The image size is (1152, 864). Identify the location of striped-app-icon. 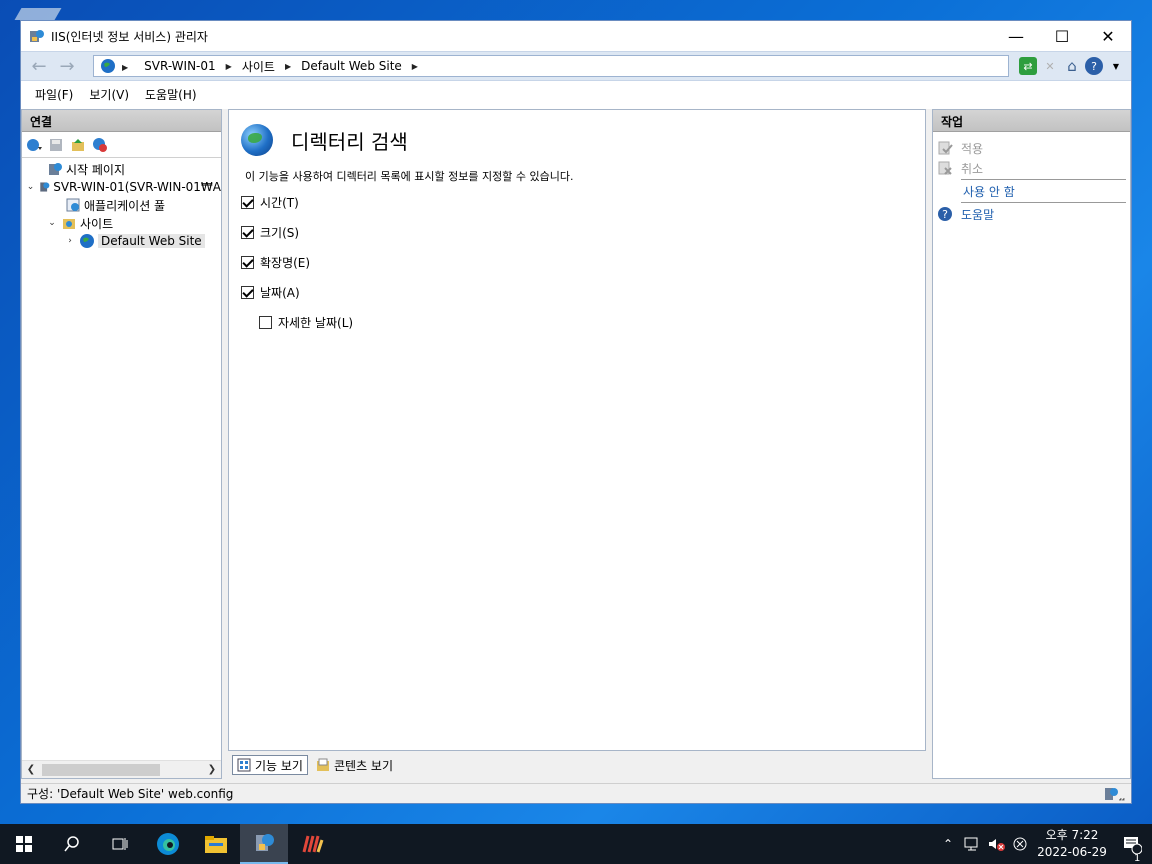
(313, 844).